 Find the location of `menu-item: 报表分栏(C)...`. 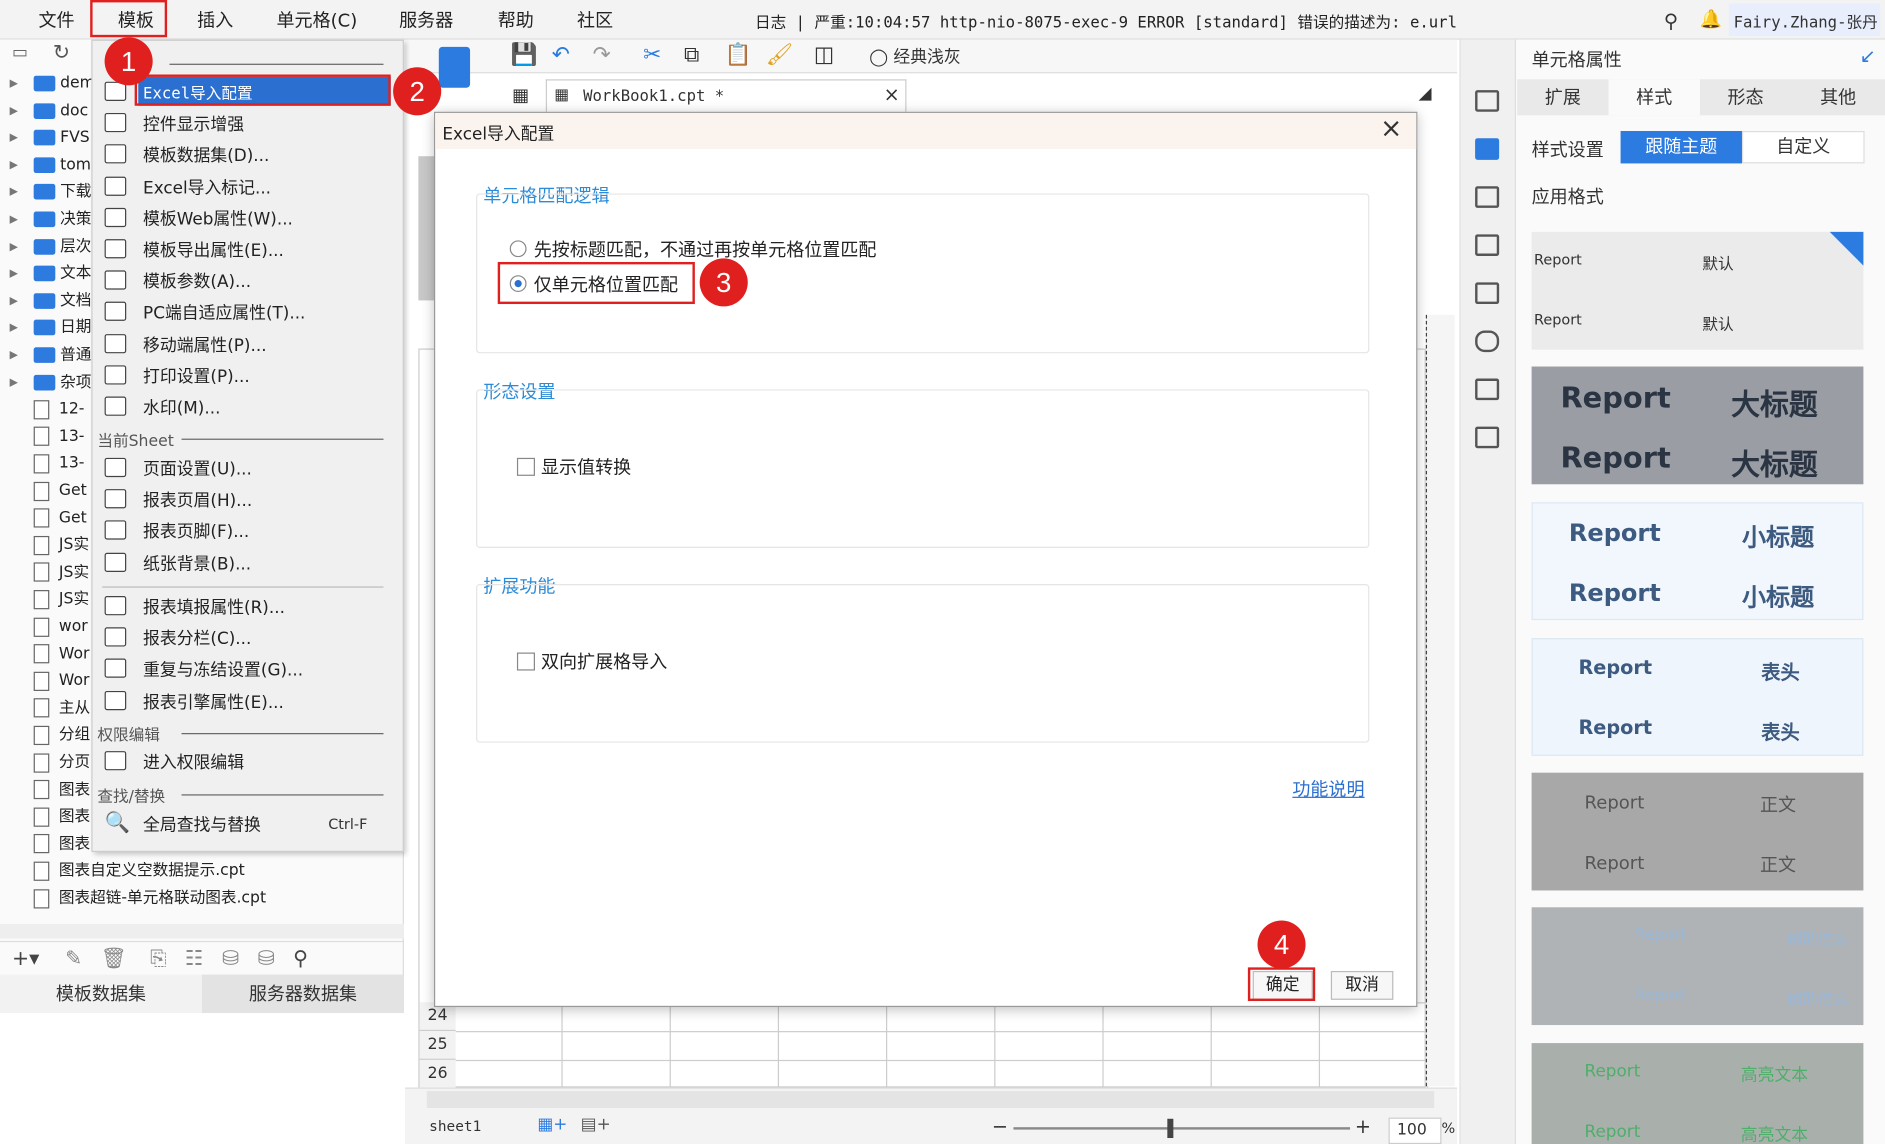

menu-item: 报表分栏(C)... is located at coordinates (197, 638).